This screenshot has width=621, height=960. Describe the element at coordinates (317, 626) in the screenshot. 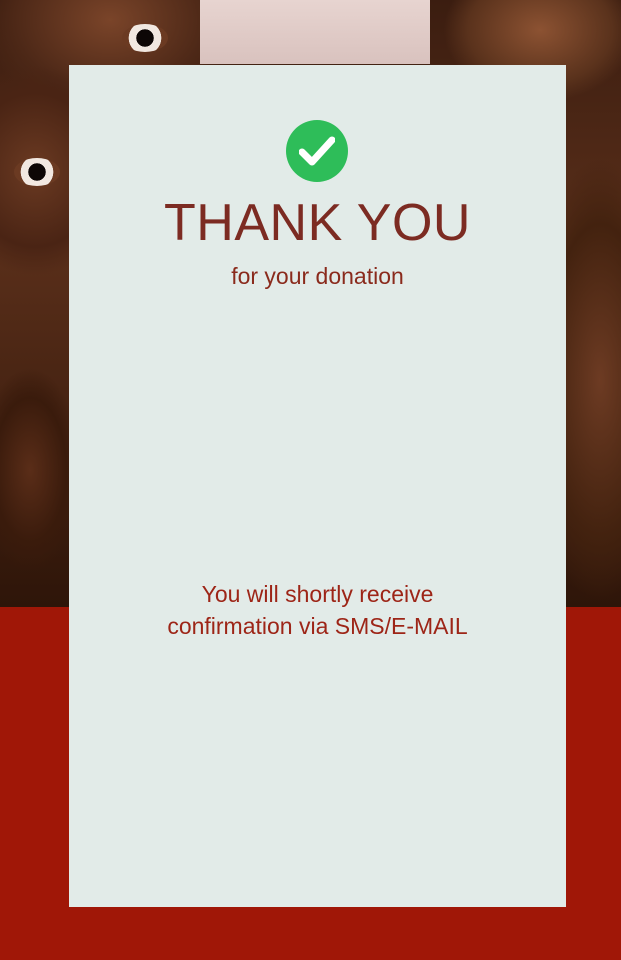

I see `message-line-2: confirmation via SMS/E-MAIL` at that location.